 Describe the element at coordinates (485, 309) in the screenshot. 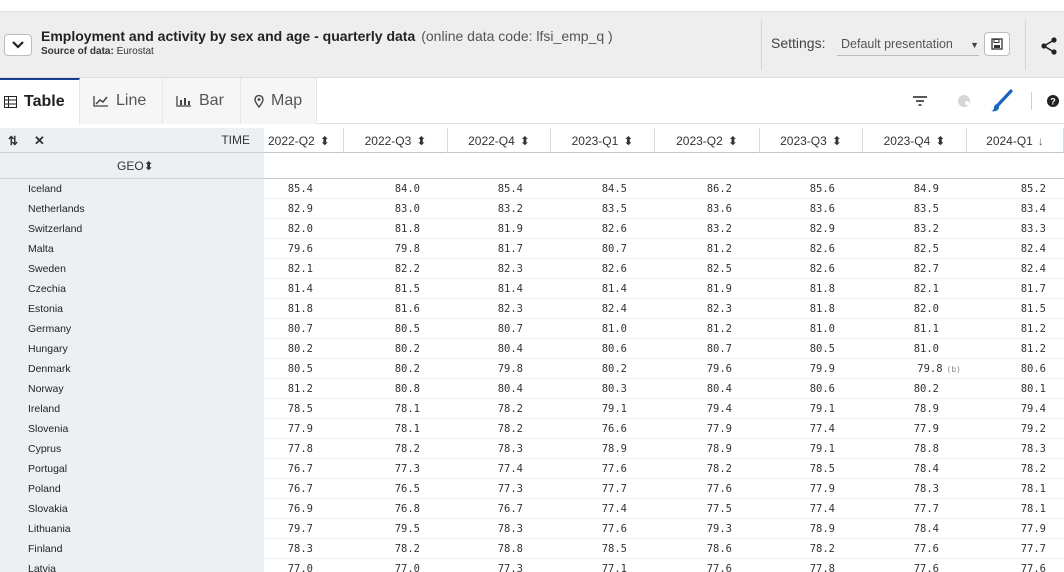

I see `table-cell: 82.3` at that location.